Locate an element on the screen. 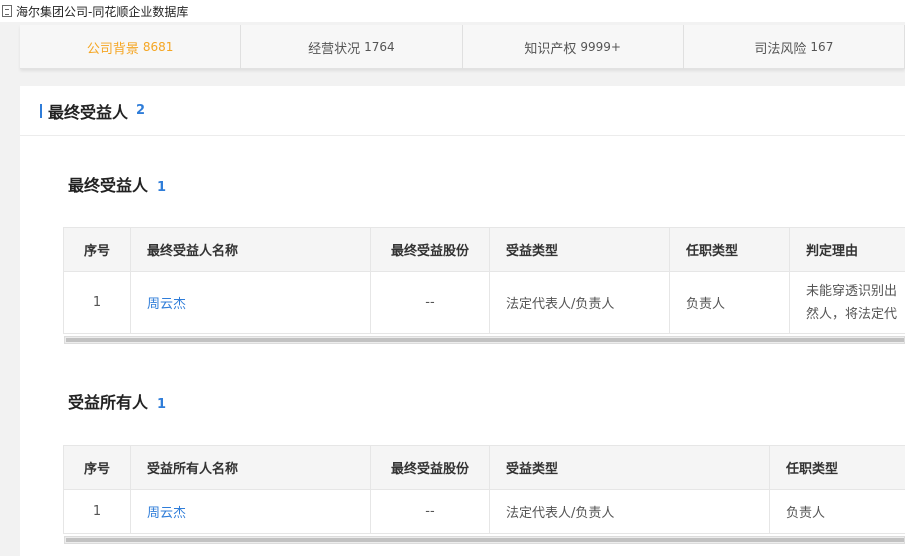 The image size is (905, 556). tab-operating-status: 经营状况 1764 is located at coordinates (352, 47).